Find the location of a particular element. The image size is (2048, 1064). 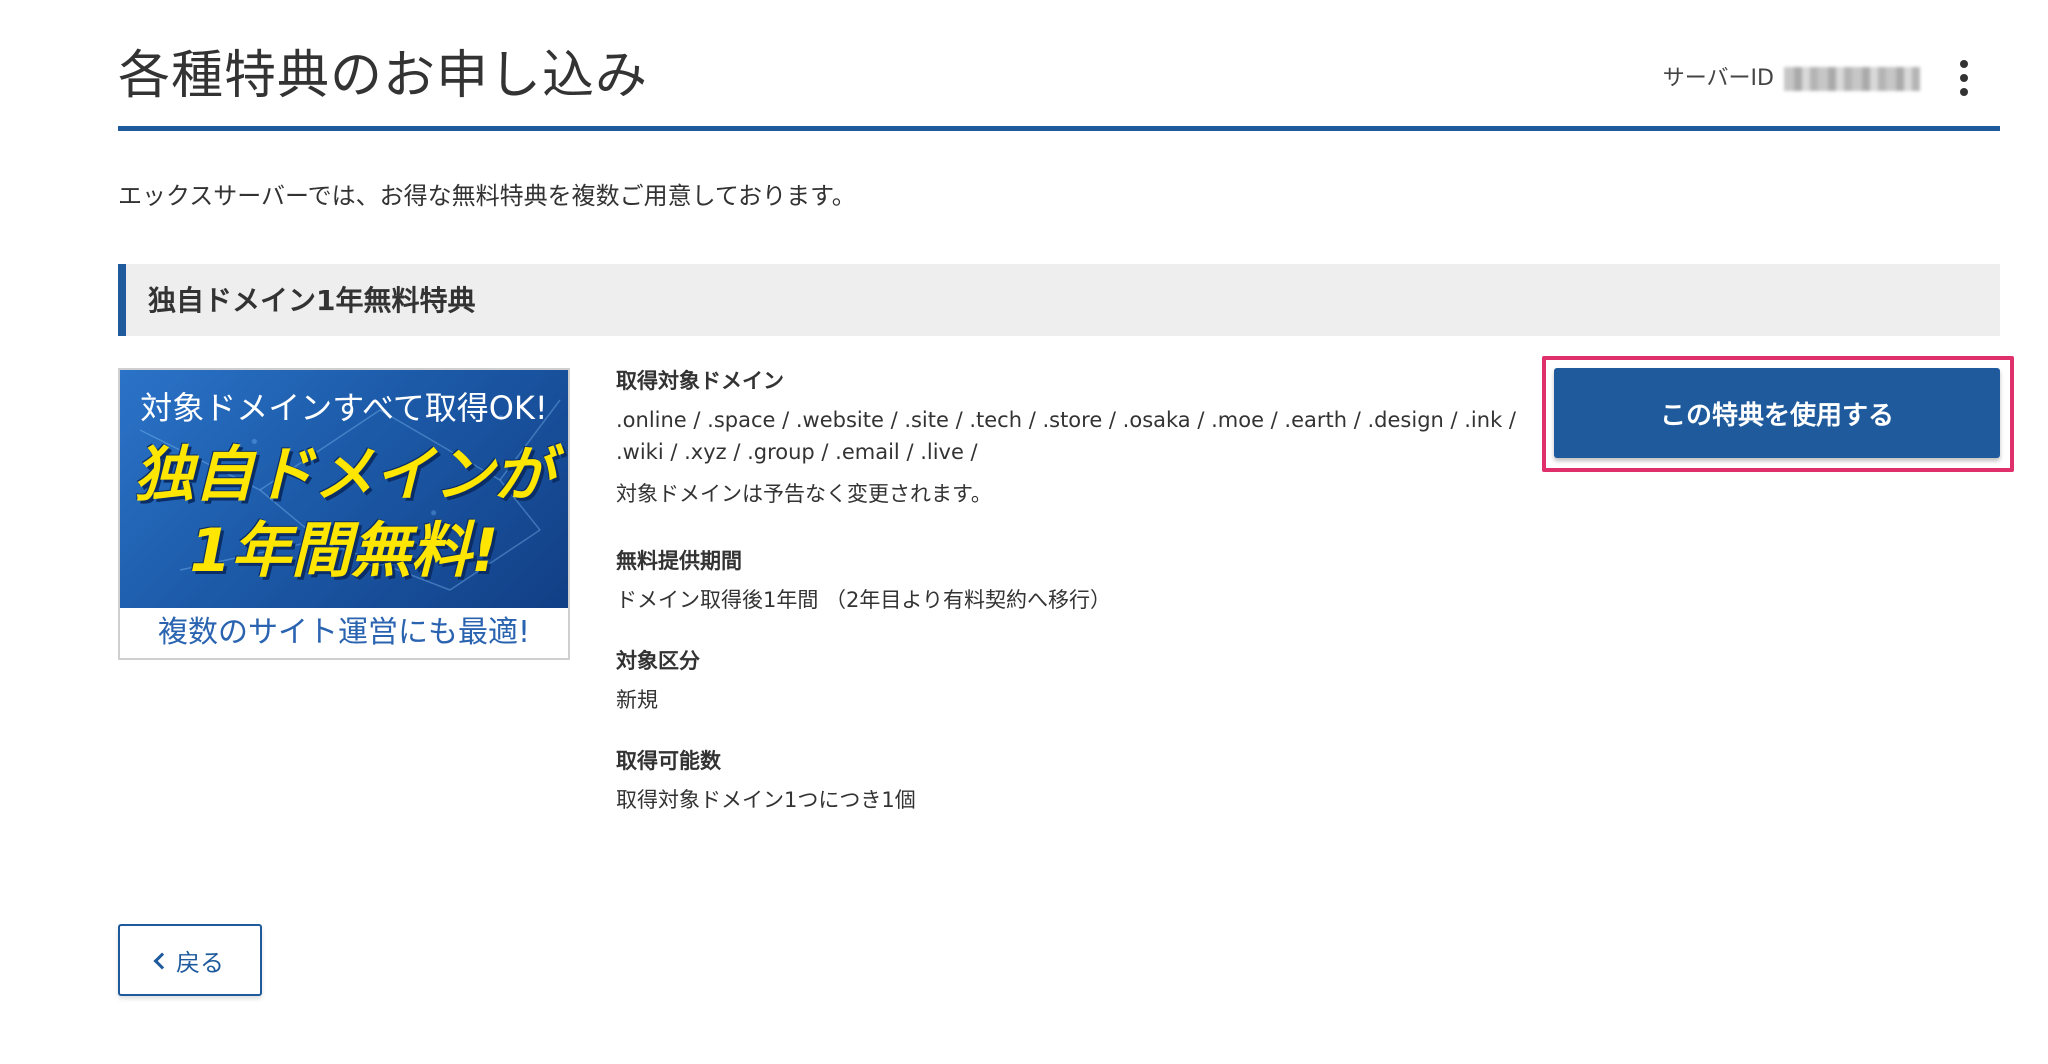

server-id: サーバーID is located at coordinates (1791, 79).